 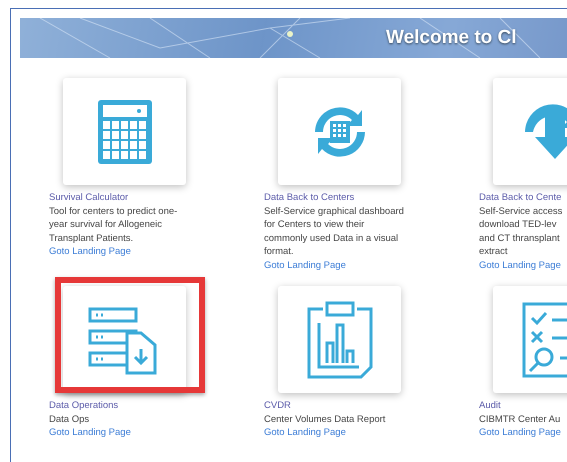 I want to click on calculator-icon, so click(x=124, y=131).